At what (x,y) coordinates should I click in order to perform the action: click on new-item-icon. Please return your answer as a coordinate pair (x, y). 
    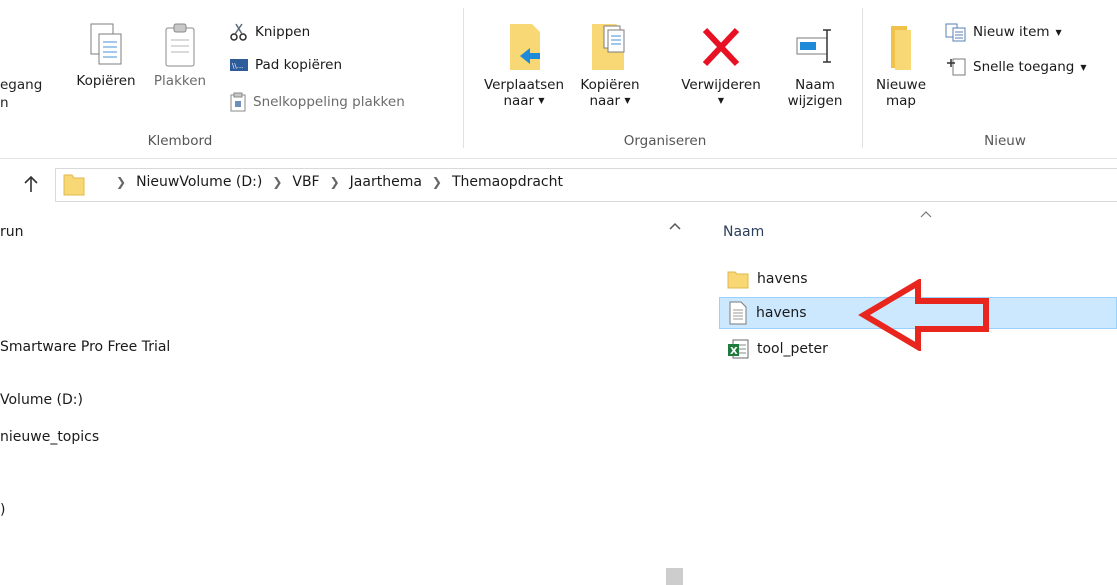
    Looking at the image, I should click on (955, 32).